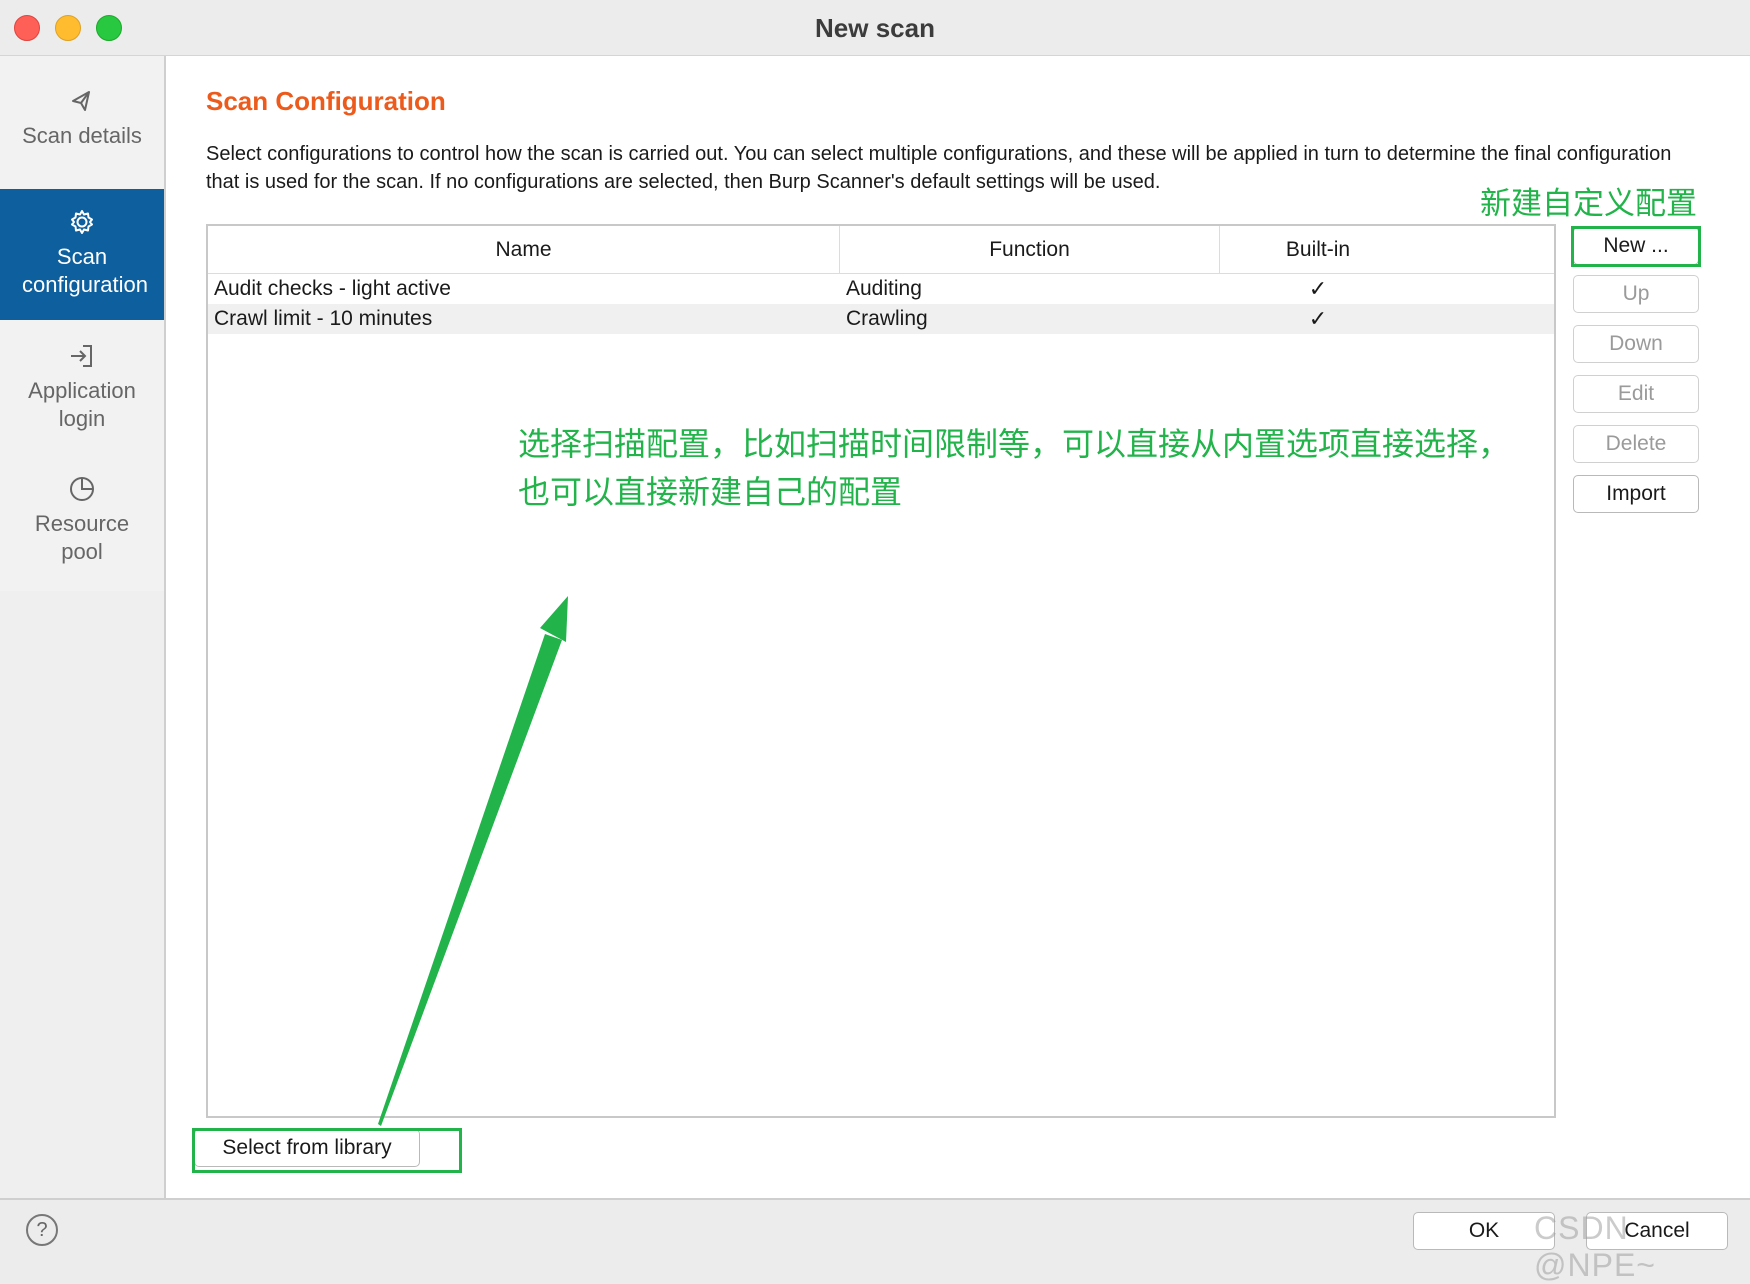 The height and width of the screenshot is (1284, 1750). Describe the element at coordinates (82, 537) in the screenshot. I see `sidebar-item-label: Resource pool` at that location.